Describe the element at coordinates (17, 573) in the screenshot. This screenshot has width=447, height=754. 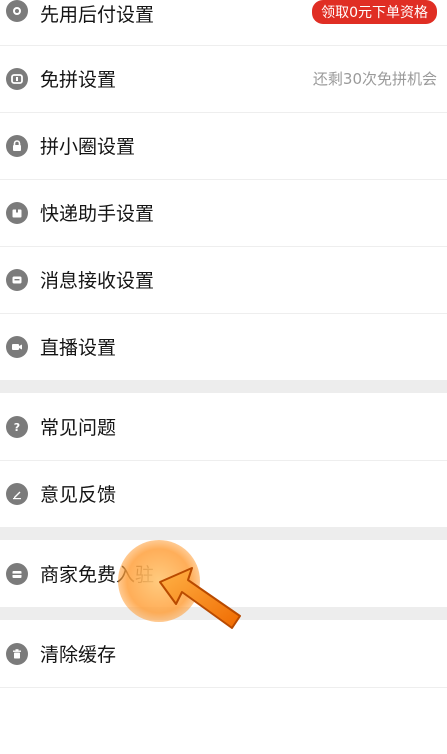
I see `store-icon` at that location.